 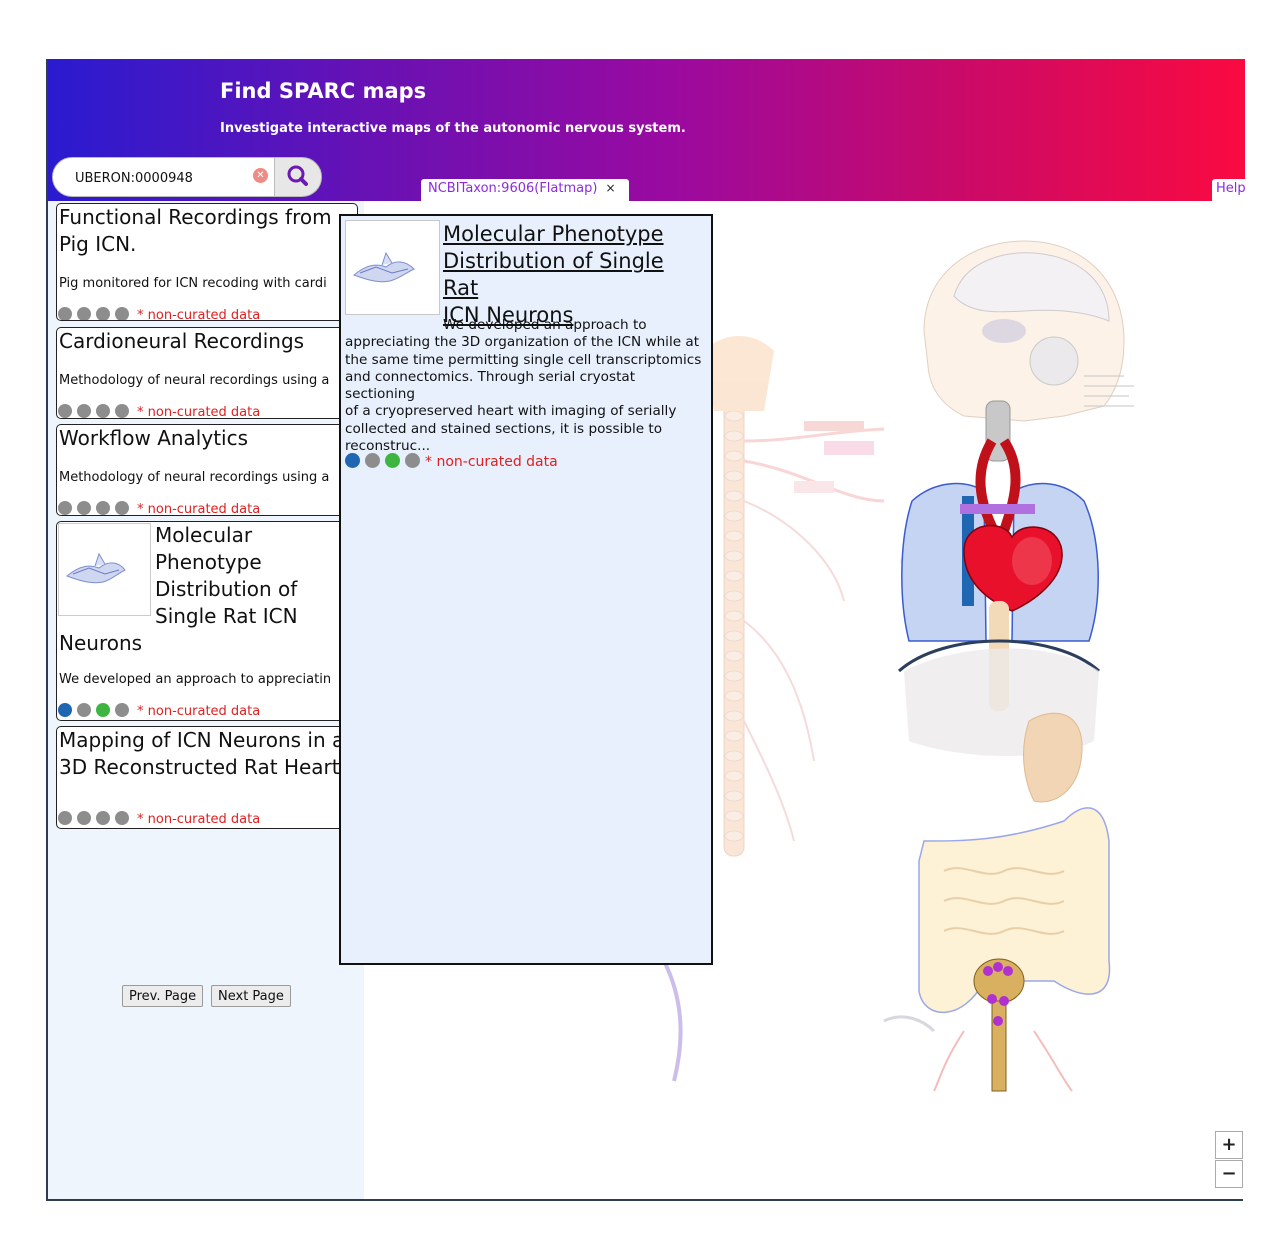 I want to click on page-title: Find SPARC maps, so click(x=323, y=91).